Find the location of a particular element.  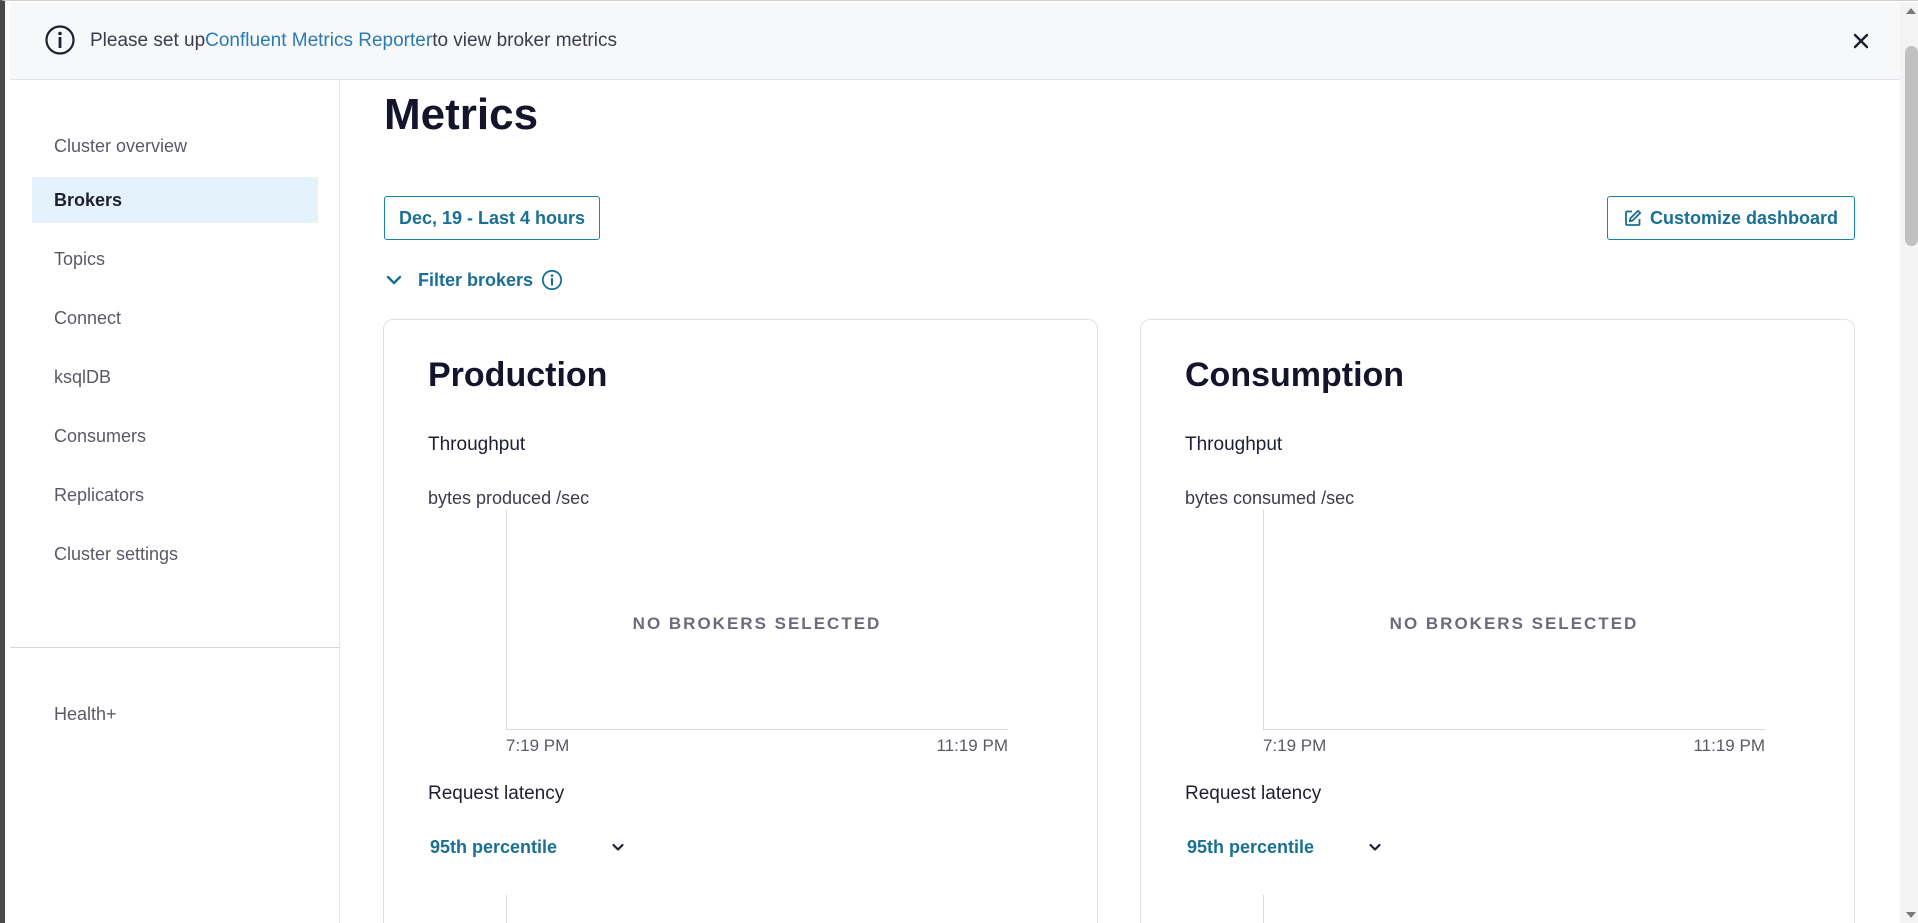

filter-brokers-toggle: Filter brokers is located at coordinates (473, 280).